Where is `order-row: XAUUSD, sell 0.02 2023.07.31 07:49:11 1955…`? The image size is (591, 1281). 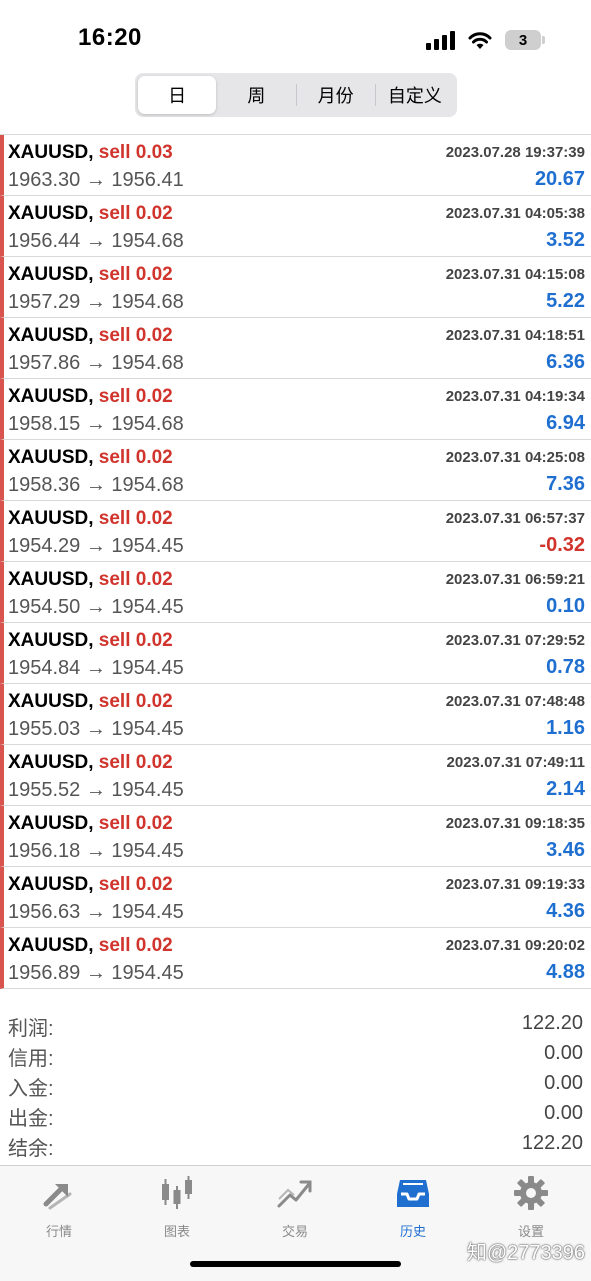
order-row: XAUUSD, sell 0.02 2023.07.31 07:49:11 1955… is located at coordinates (295, 775).